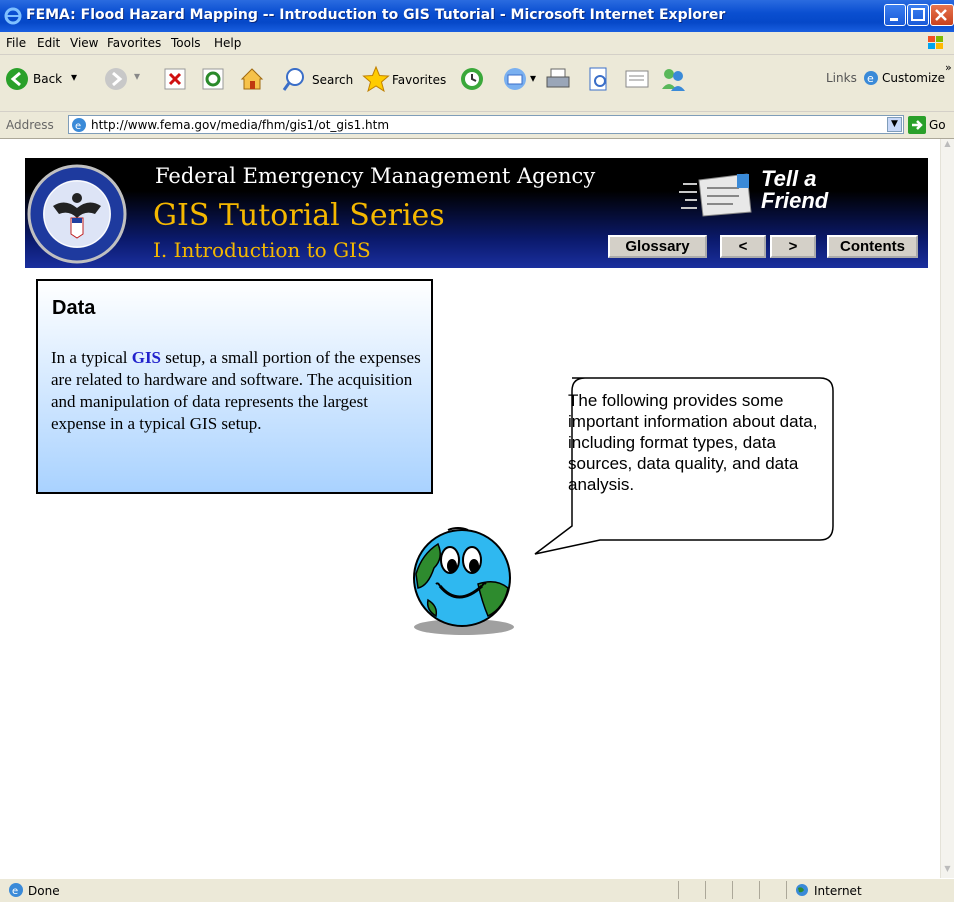 The image size is (954, 902). I want to click on close-button, so click(942, 15).